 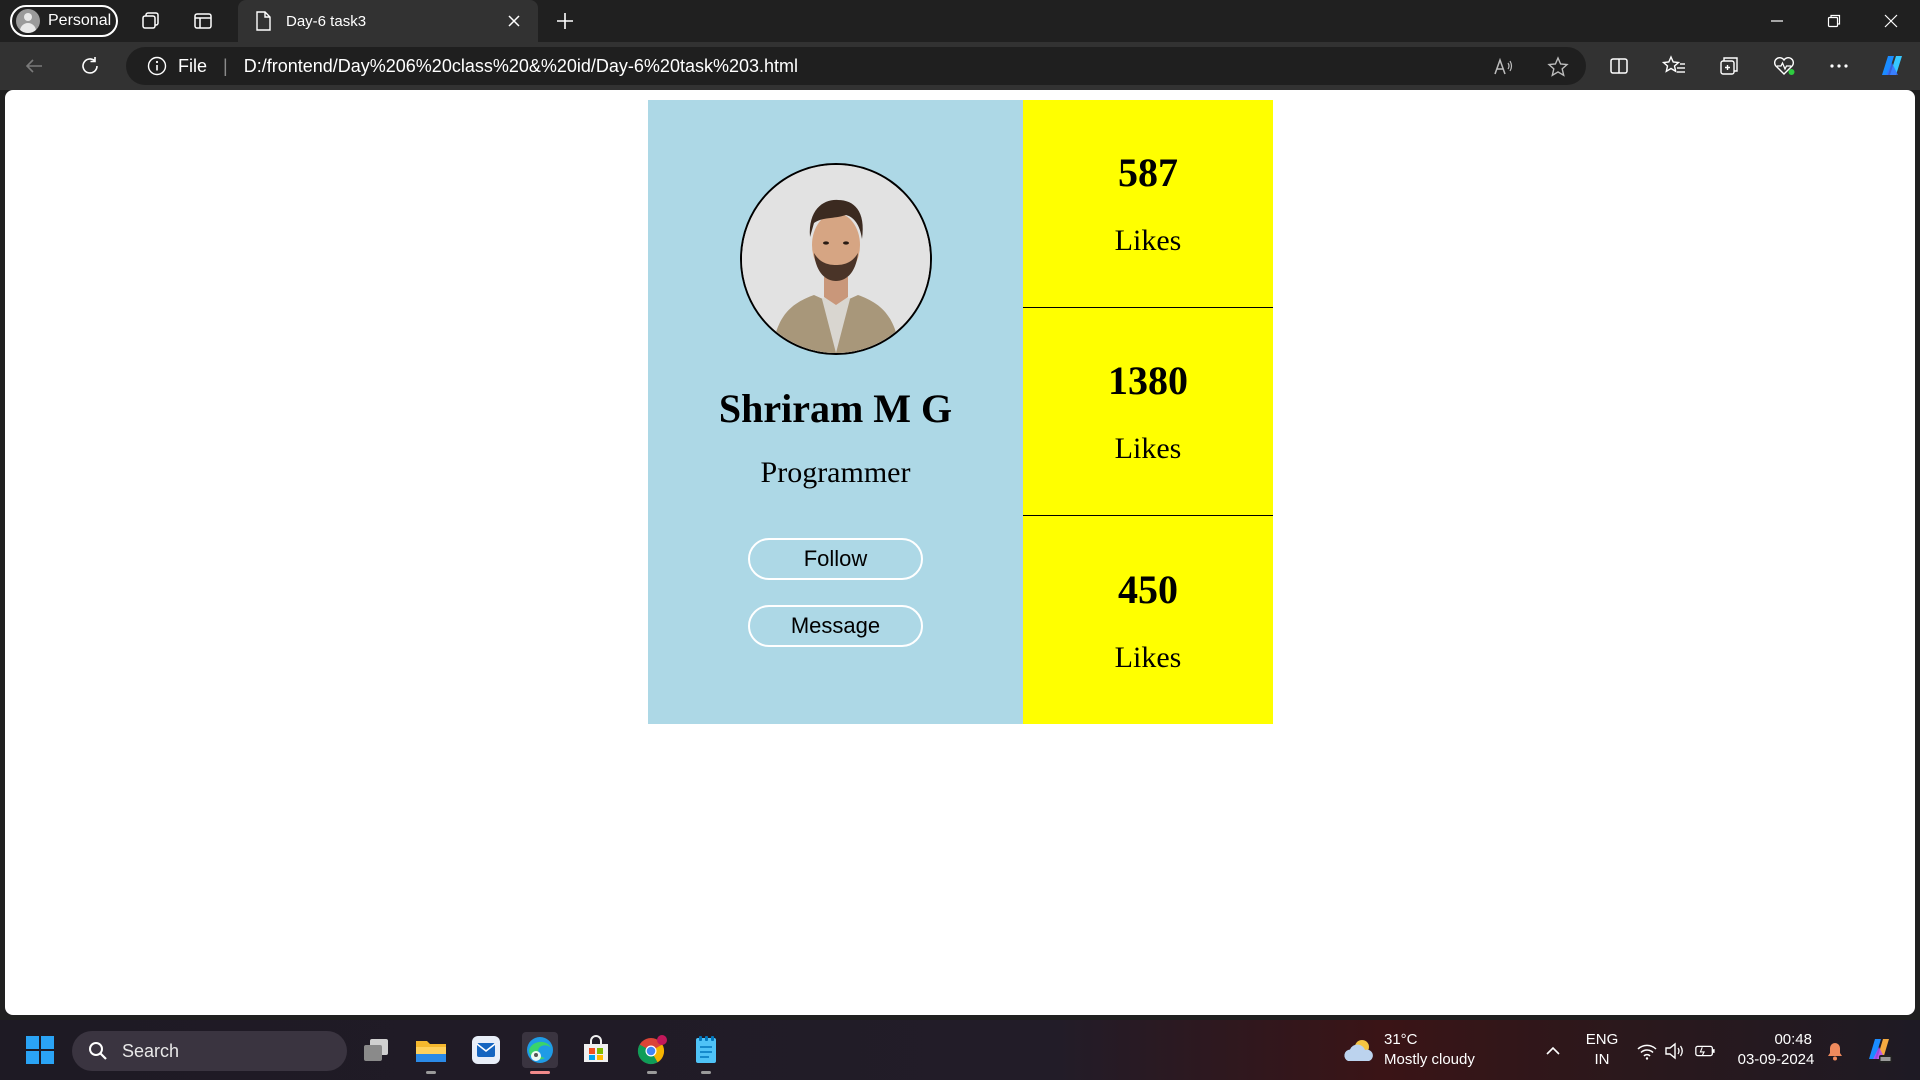 What do you see at coordinates (1148, 204) in the screenshot?
I see `stat-block: 587 Likes` at bounding box center [1148, 204].